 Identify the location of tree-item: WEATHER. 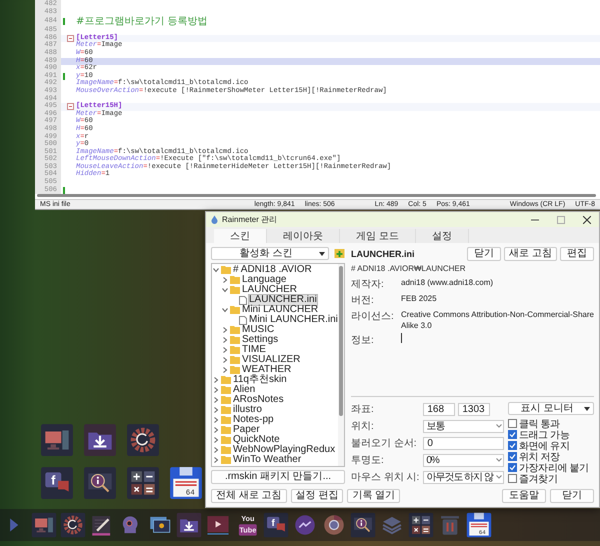
(275, 370).